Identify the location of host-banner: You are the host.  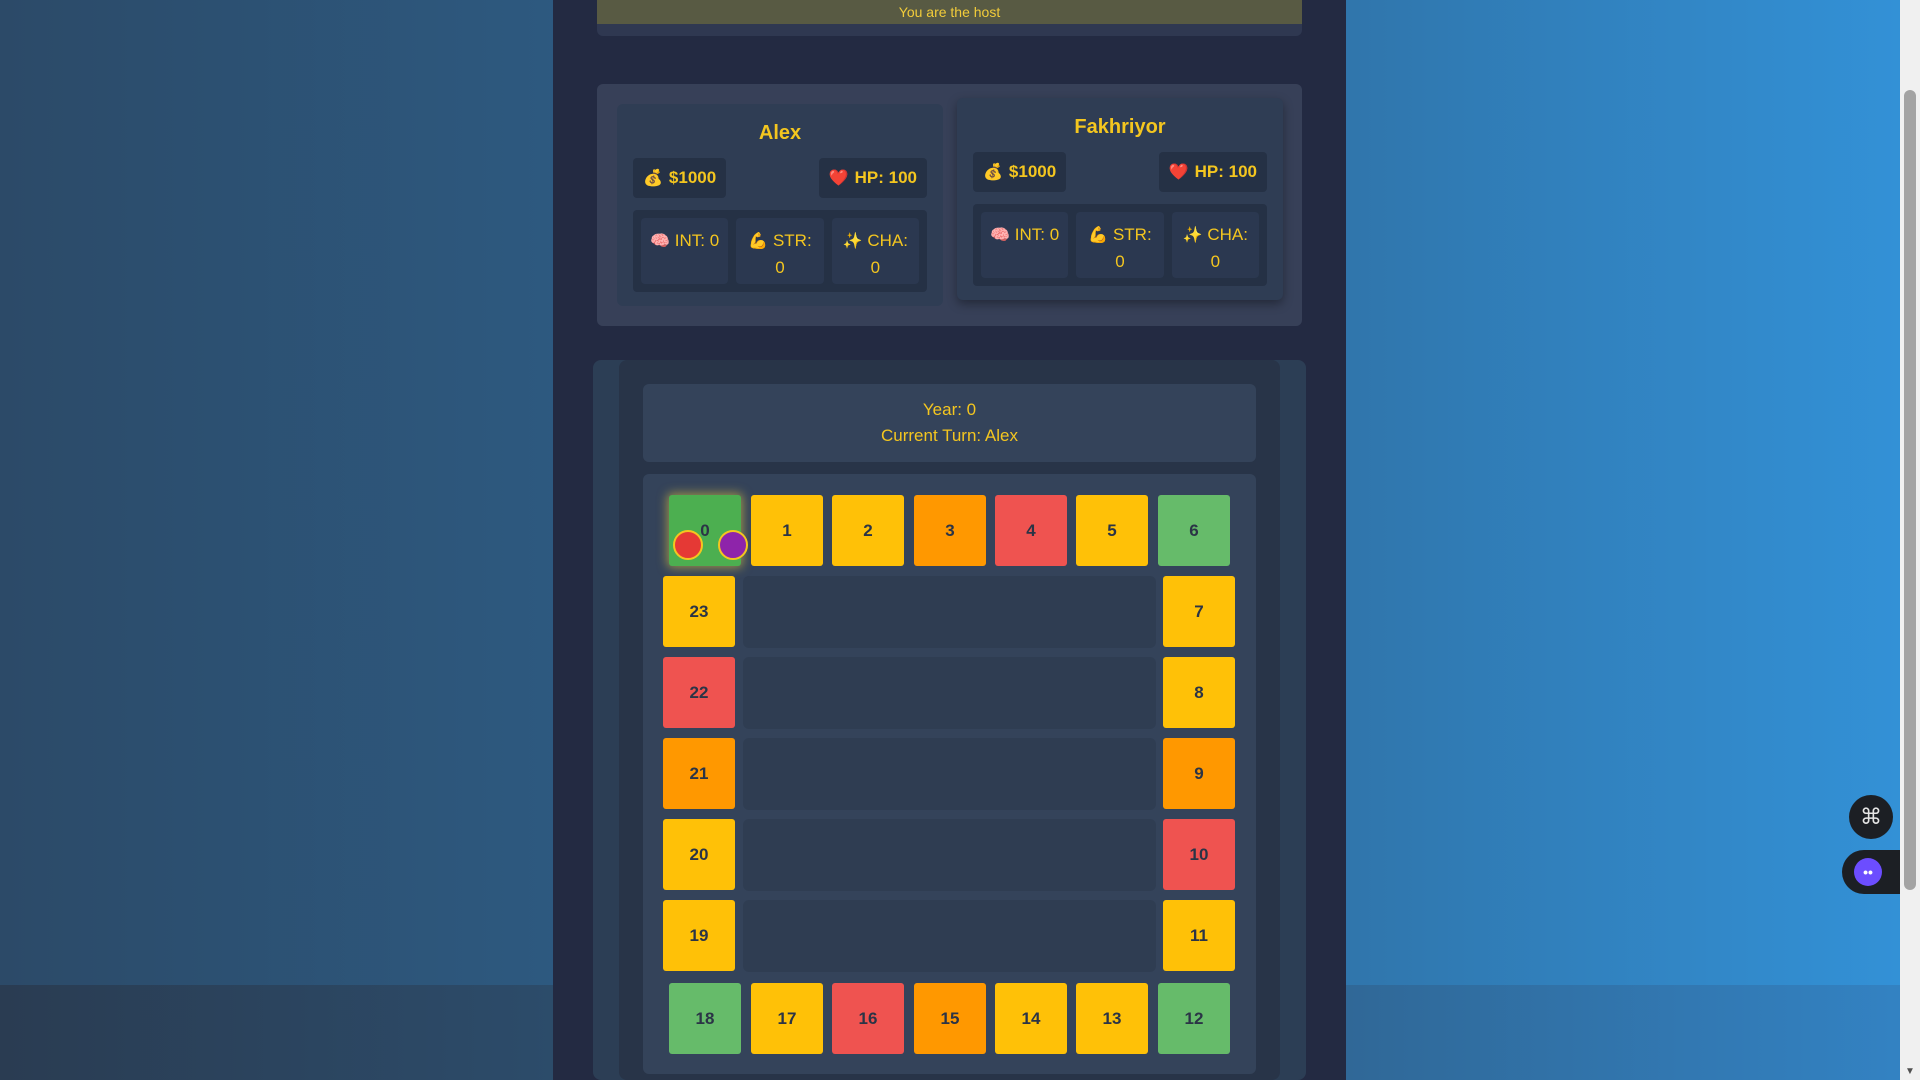
(949, 18).